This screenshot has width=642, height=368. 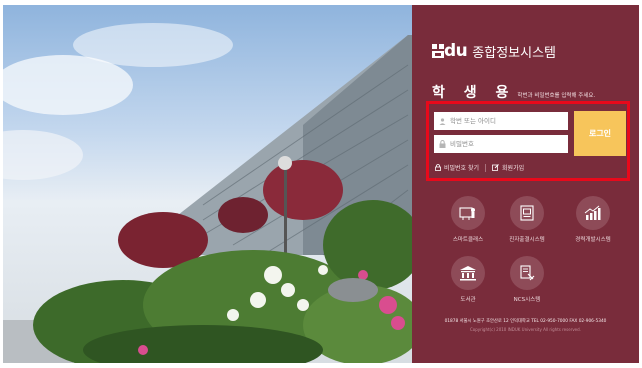 What do you see at coordinates (462, 168) in the screenshot?
I see `find-password-label: 비밀번호 찾기` at bounding box center [462, 168].